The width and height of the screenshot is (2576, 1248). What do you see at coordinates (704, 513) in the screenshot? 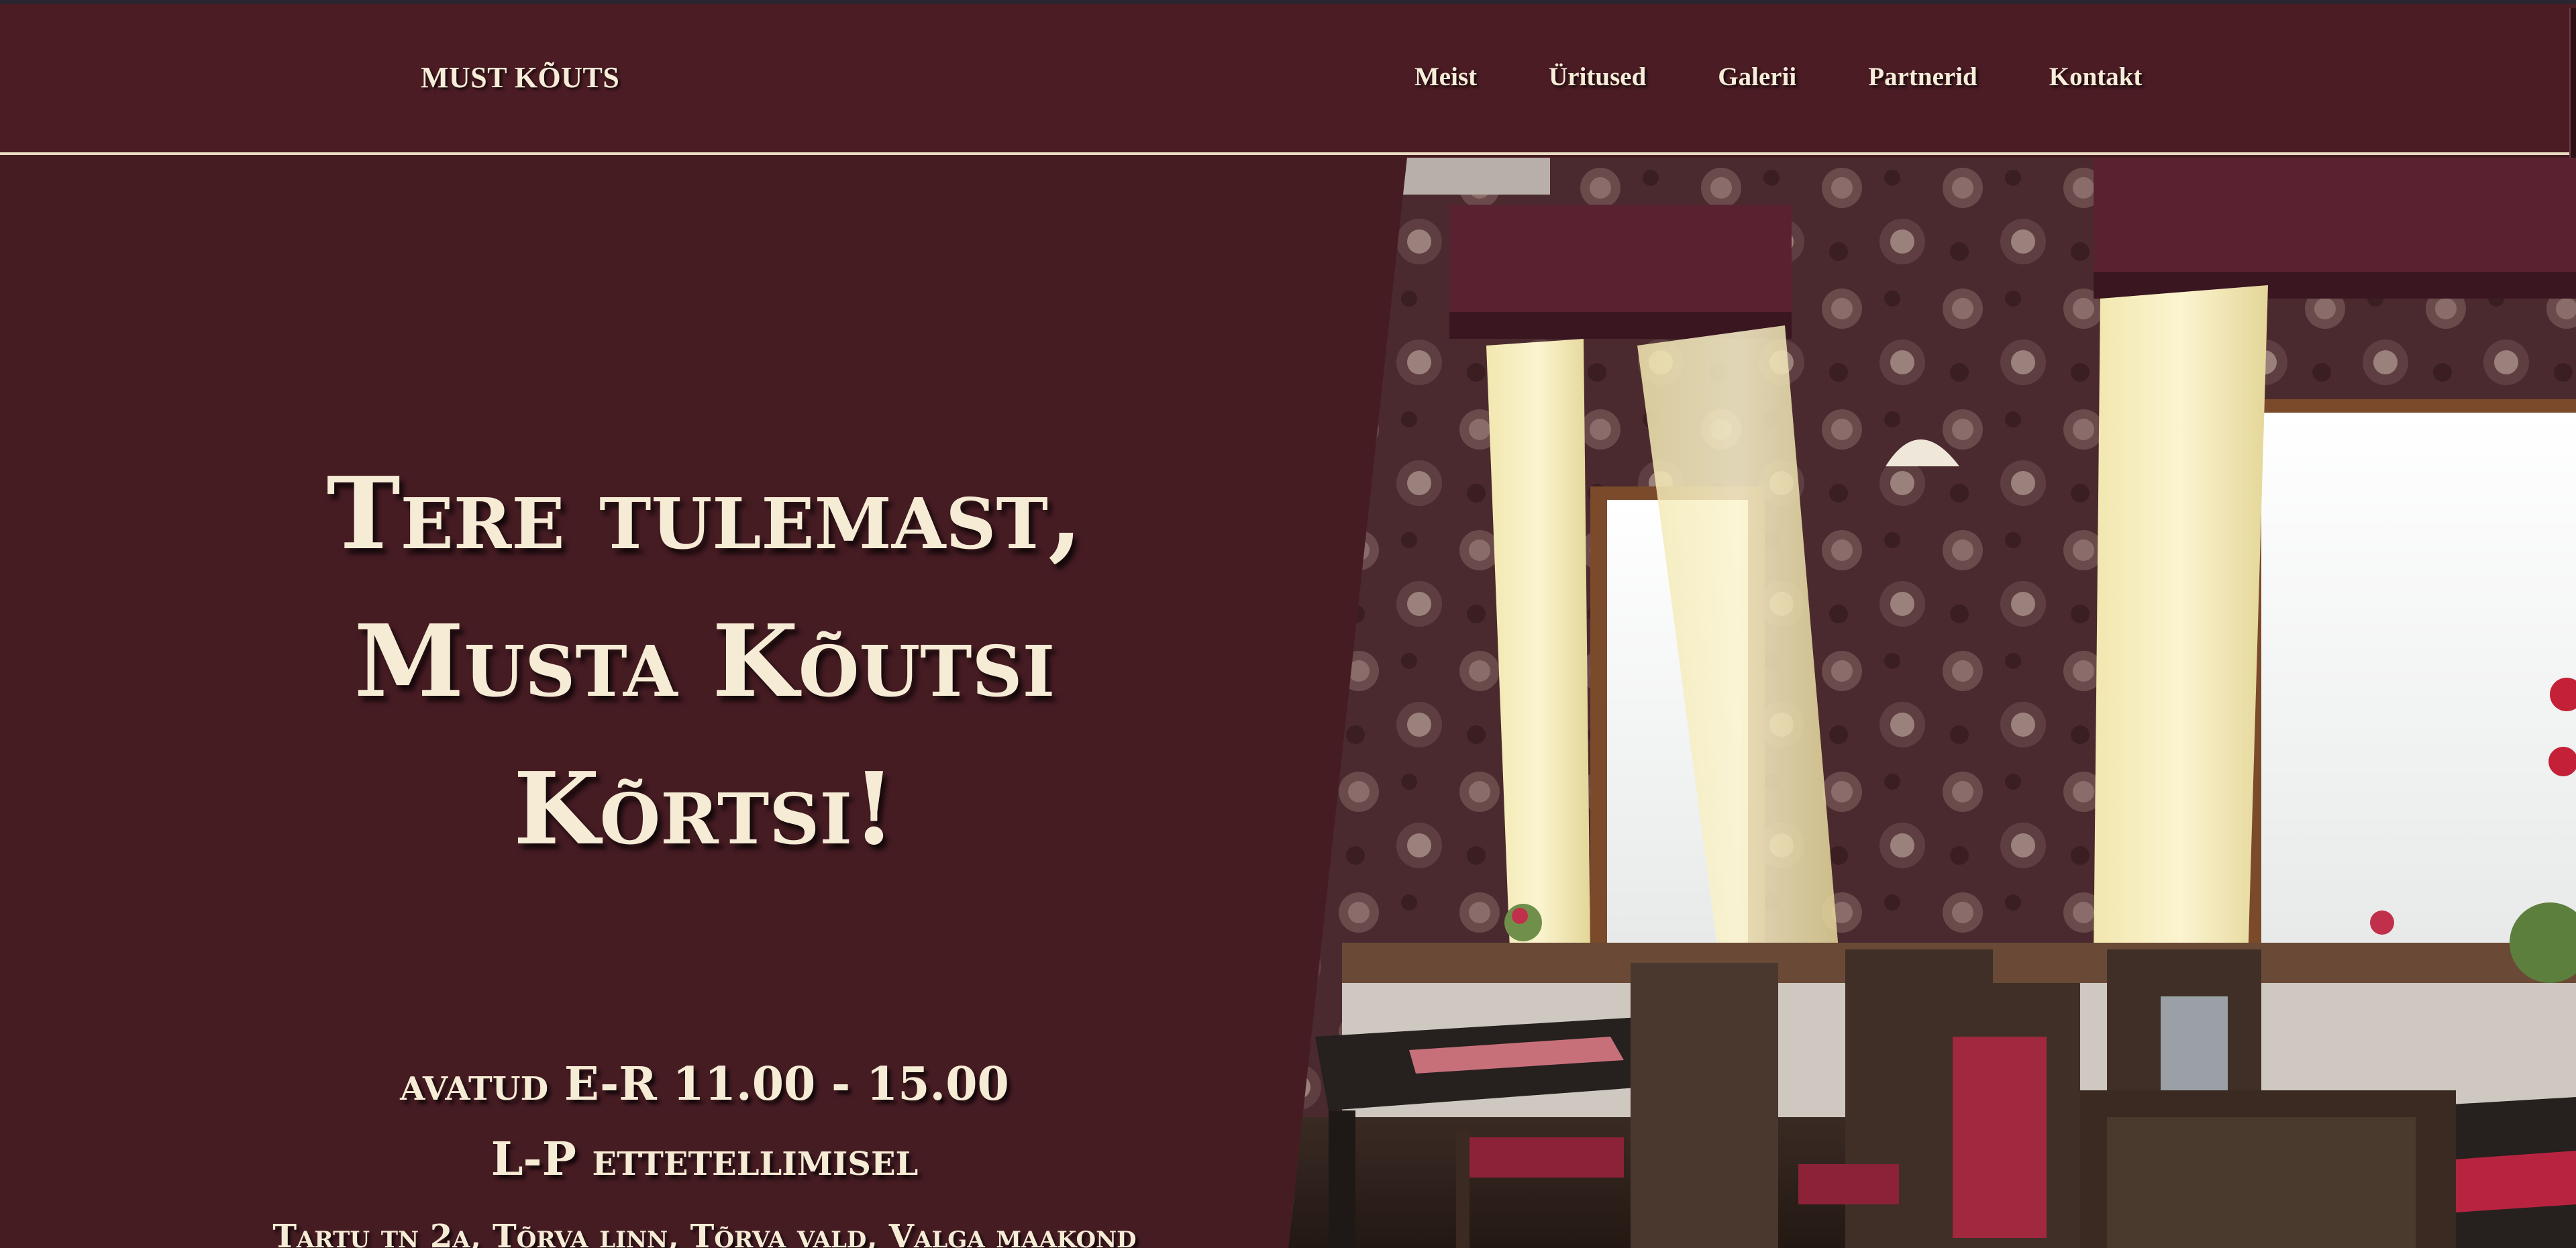
I see `headline-line-1: Tere tulemast,` at bounding box center [704, 513].